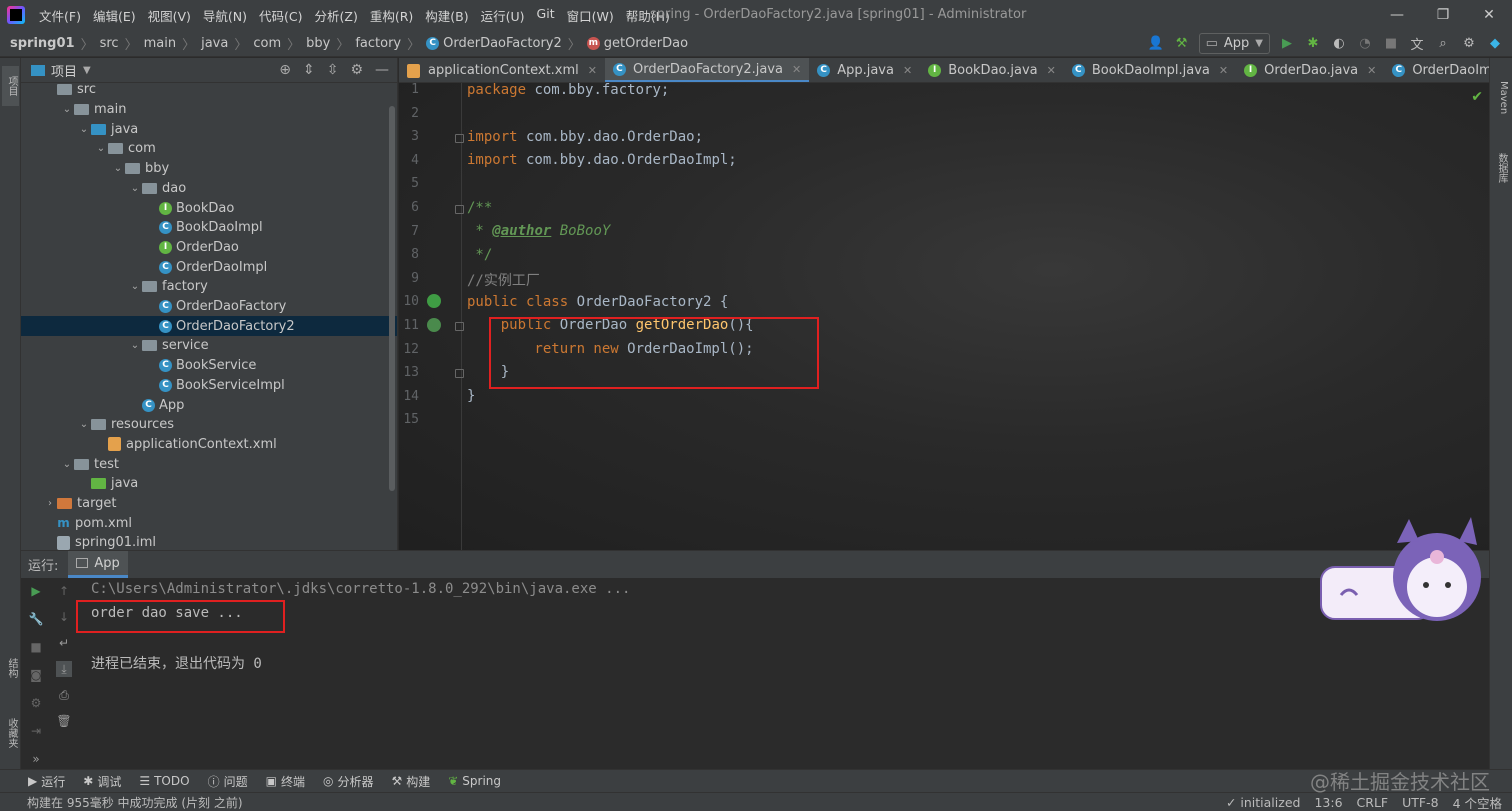 Image resolution: width=1512 pixels, height=811 pixels. Describe the element at coordinates (209, 149) in the screenshot. I see `tree-item: ⌄ com` at that location.